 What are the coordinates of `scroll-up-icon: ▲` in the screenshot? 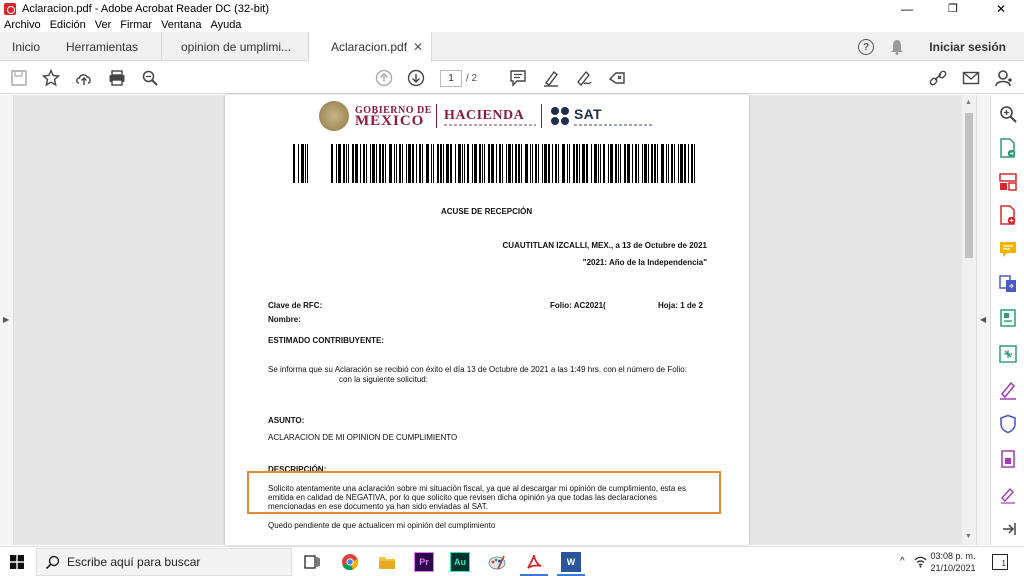 It's located at (968, 102).